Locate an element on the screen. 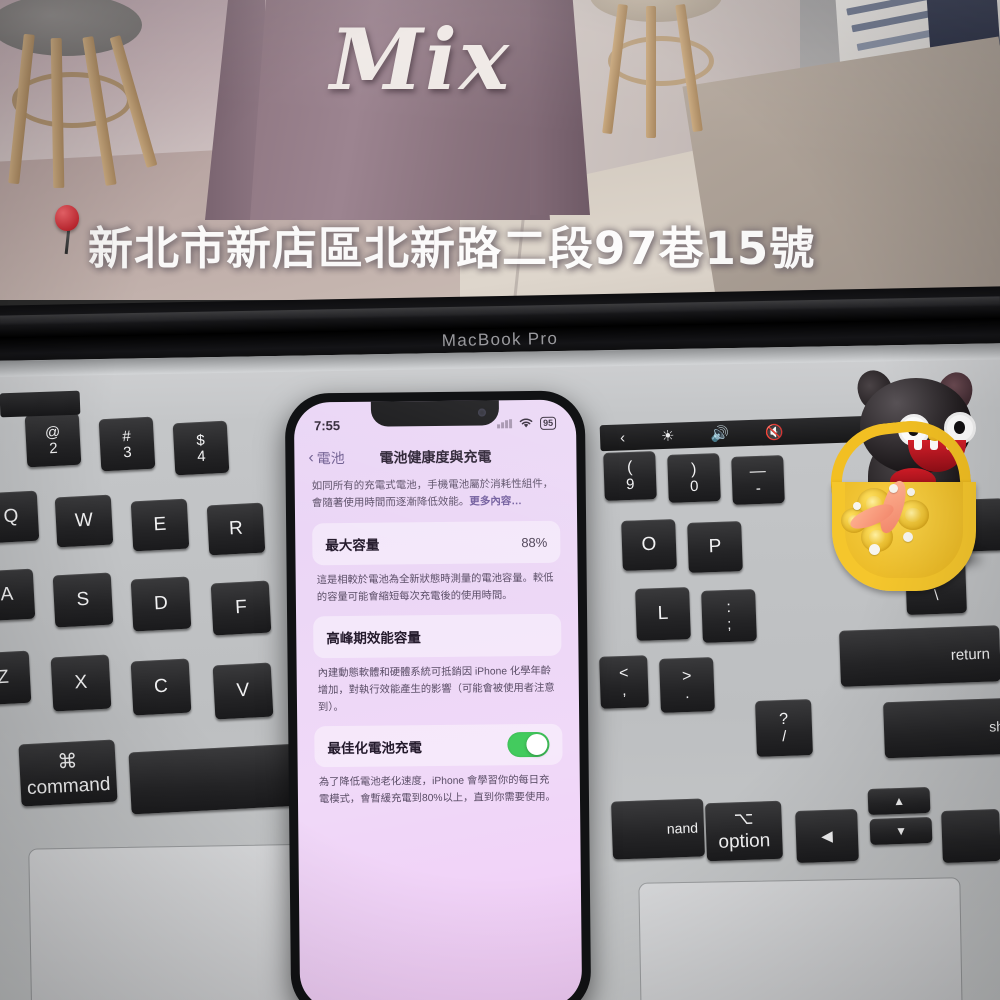 This screenshot has width=1000, height=1000. arrow-left-icon: ◀ is located at coordinates (827, 836).